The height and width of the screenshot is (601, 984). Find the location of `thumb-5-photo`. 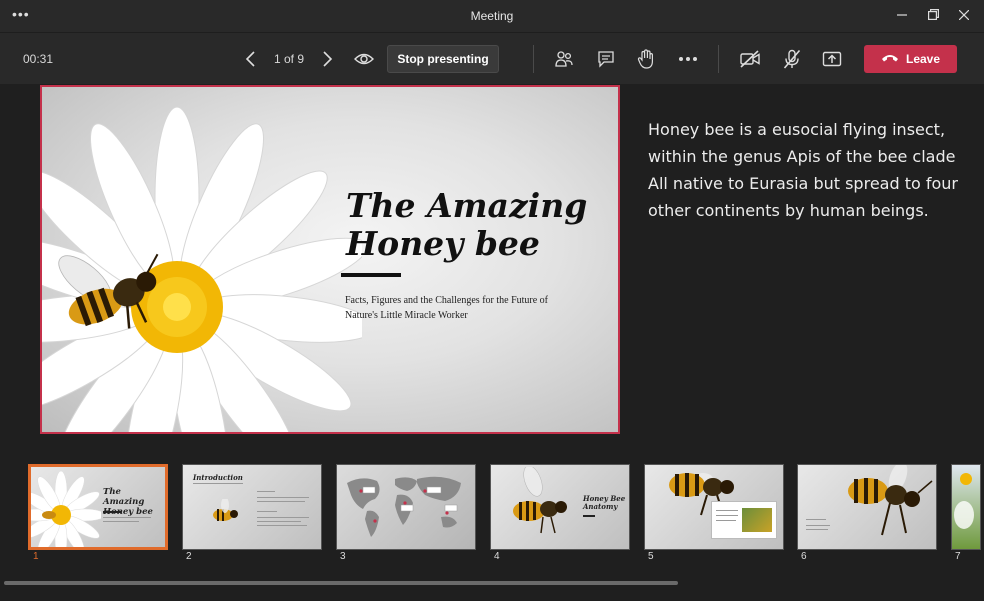

thumb-5-photo is located at coordinates (757, 520).